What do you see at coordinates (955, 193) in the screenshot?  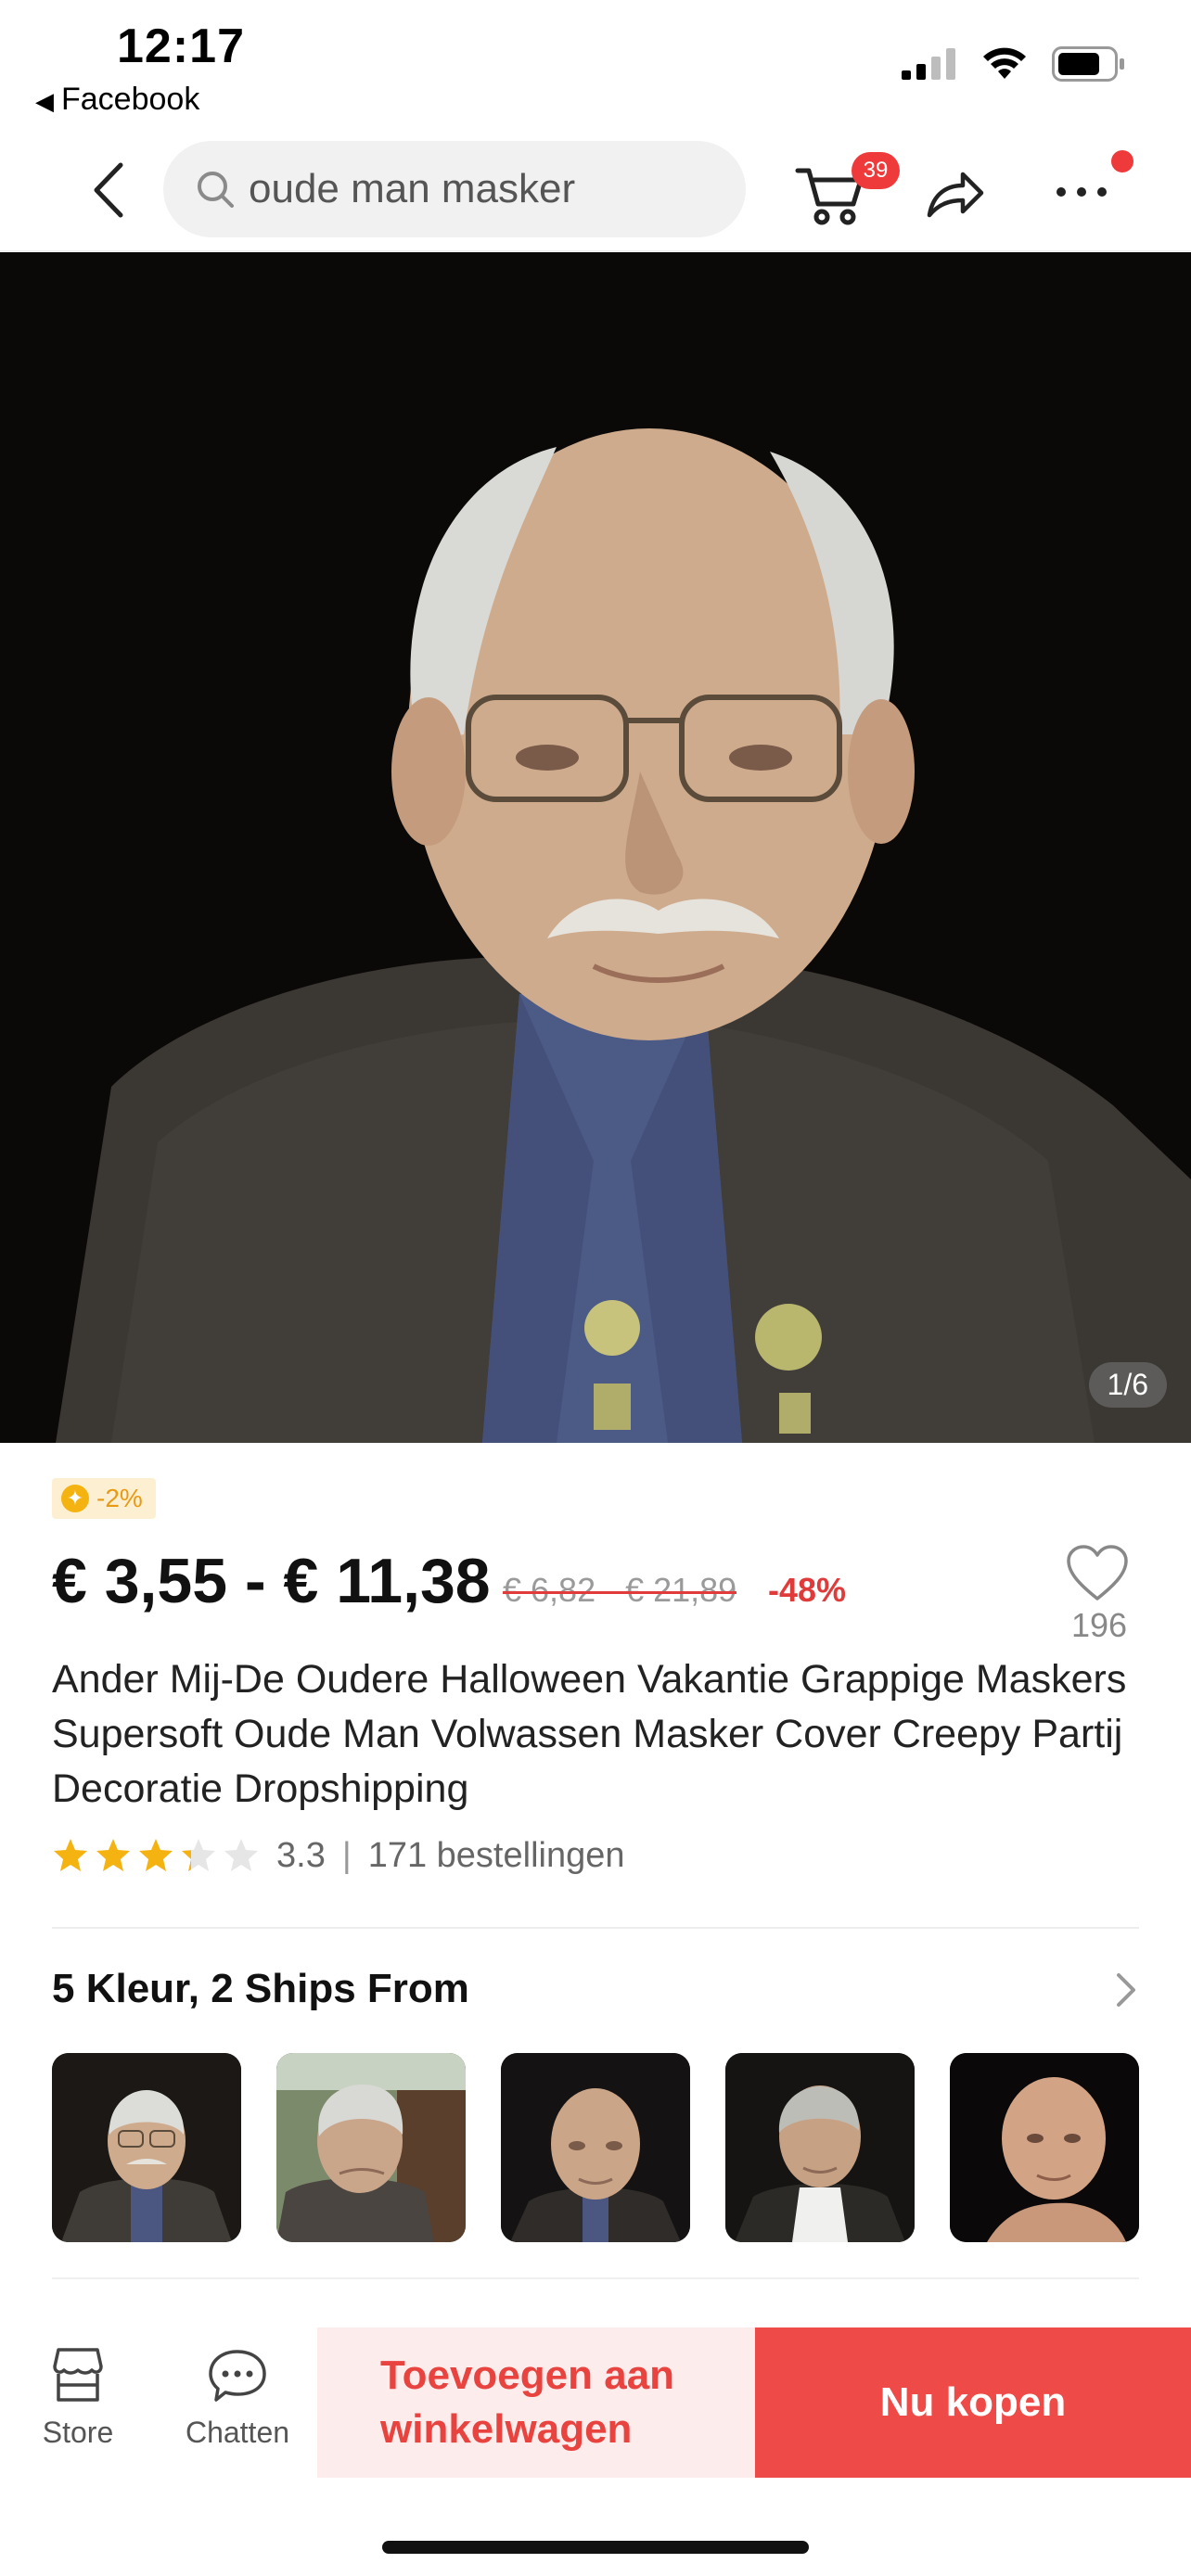 I see `share-icon` at bounding box center [955, 193].